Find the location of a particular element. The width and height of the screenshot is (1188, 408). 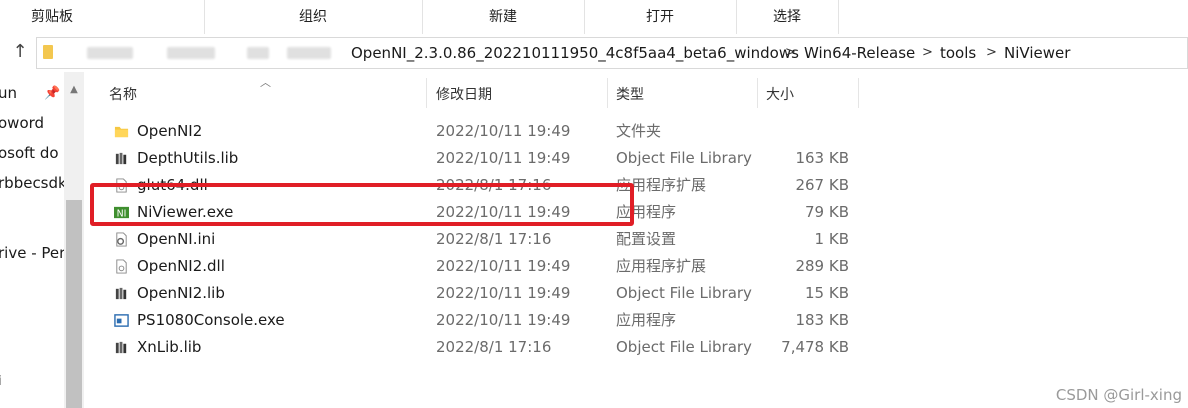

file-name: PS1080Console.exe is located at coordinates (211, 320).